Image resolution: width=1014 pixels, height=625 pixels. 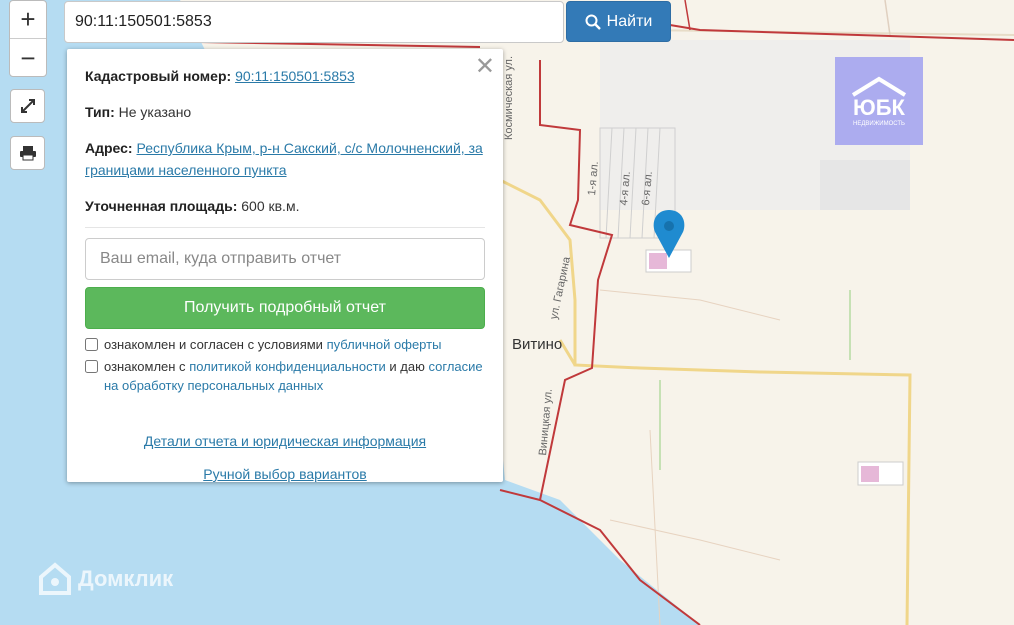 I want to click on street-label: Космическая ул., so click(x=509, y=98).